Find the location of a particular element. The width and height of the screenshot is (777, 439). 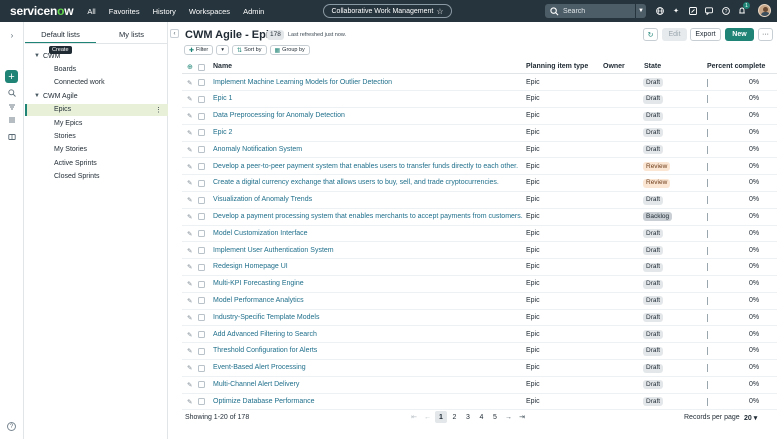

page-2: 2 is located at coordinates (455, 417).